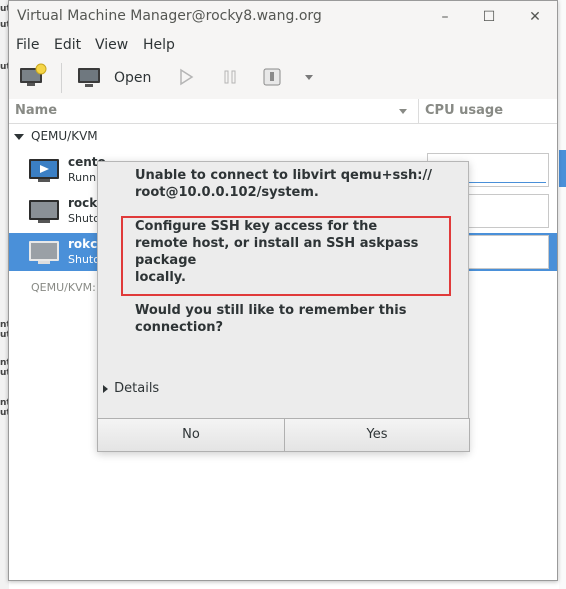  I want to click on open-label: Open, so click(133, 78).